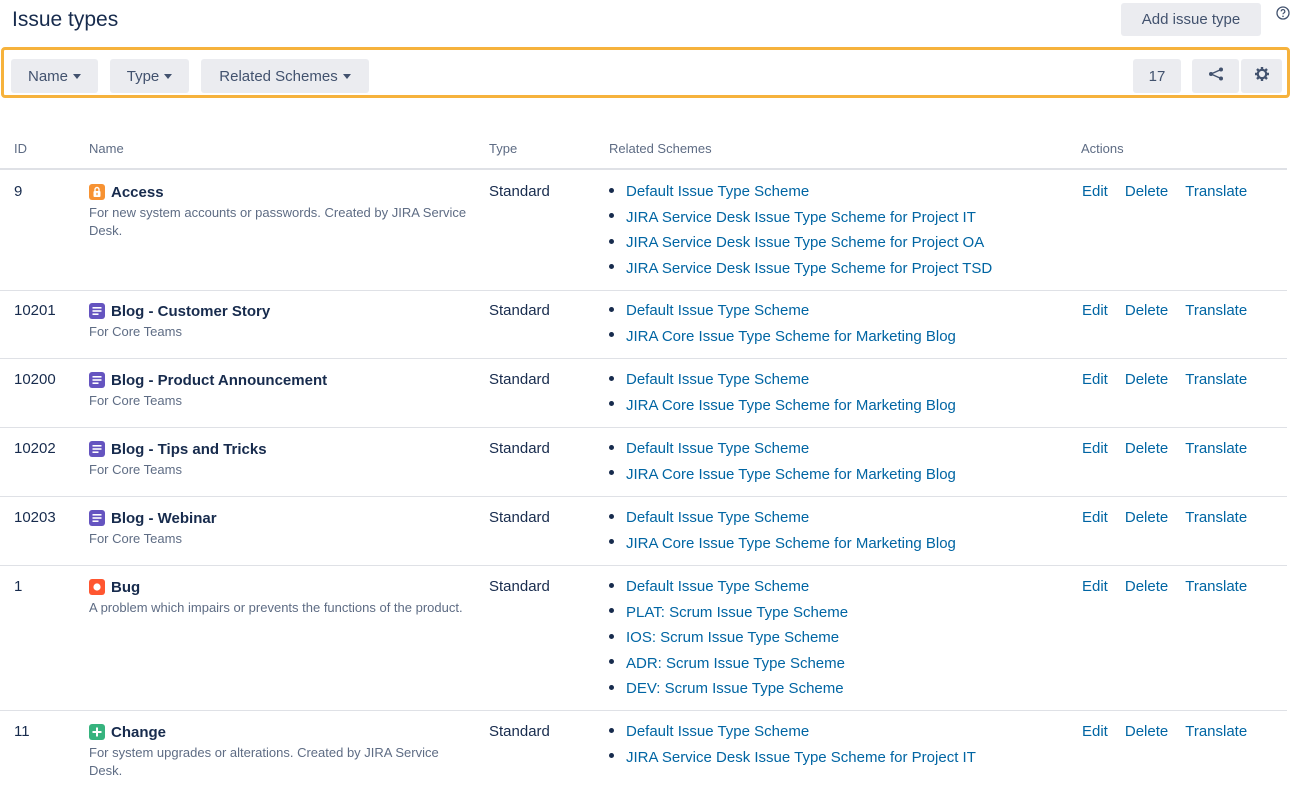 The image size is (1299, 789). Describe the element at coordinates (18, 191) in the screenshot. I see `issue-type-id: 9` at that location.